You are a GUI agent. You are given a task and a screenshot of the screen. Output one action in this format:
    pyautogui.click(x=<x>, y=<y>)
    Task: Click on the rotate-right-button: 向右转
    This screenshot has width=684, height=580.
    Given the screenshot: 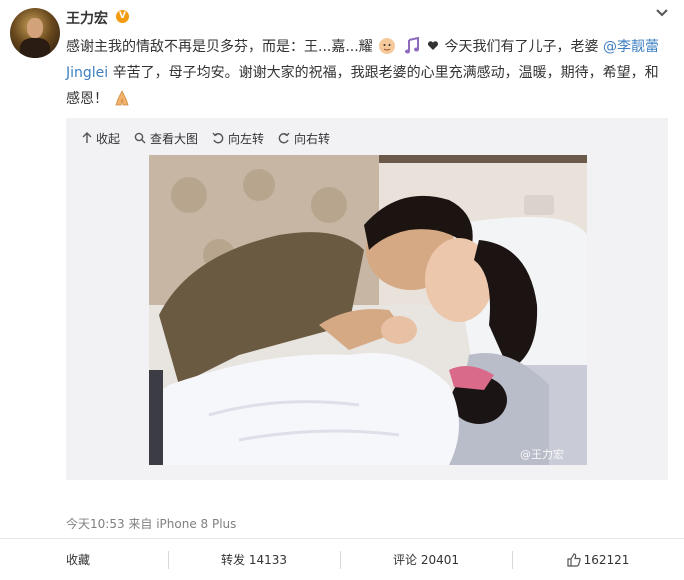 What is the action you would take?
    pyautogui.click(x=304, y=138)
    